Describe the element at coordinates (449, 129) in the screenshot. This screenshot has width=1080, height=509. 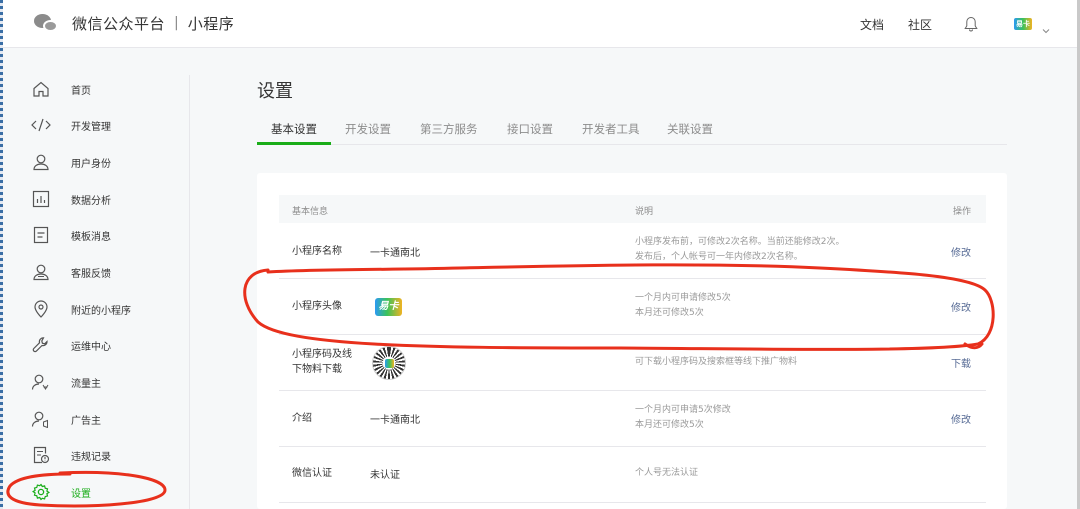
I see `tab-third-party: 第三方服务` at that location.